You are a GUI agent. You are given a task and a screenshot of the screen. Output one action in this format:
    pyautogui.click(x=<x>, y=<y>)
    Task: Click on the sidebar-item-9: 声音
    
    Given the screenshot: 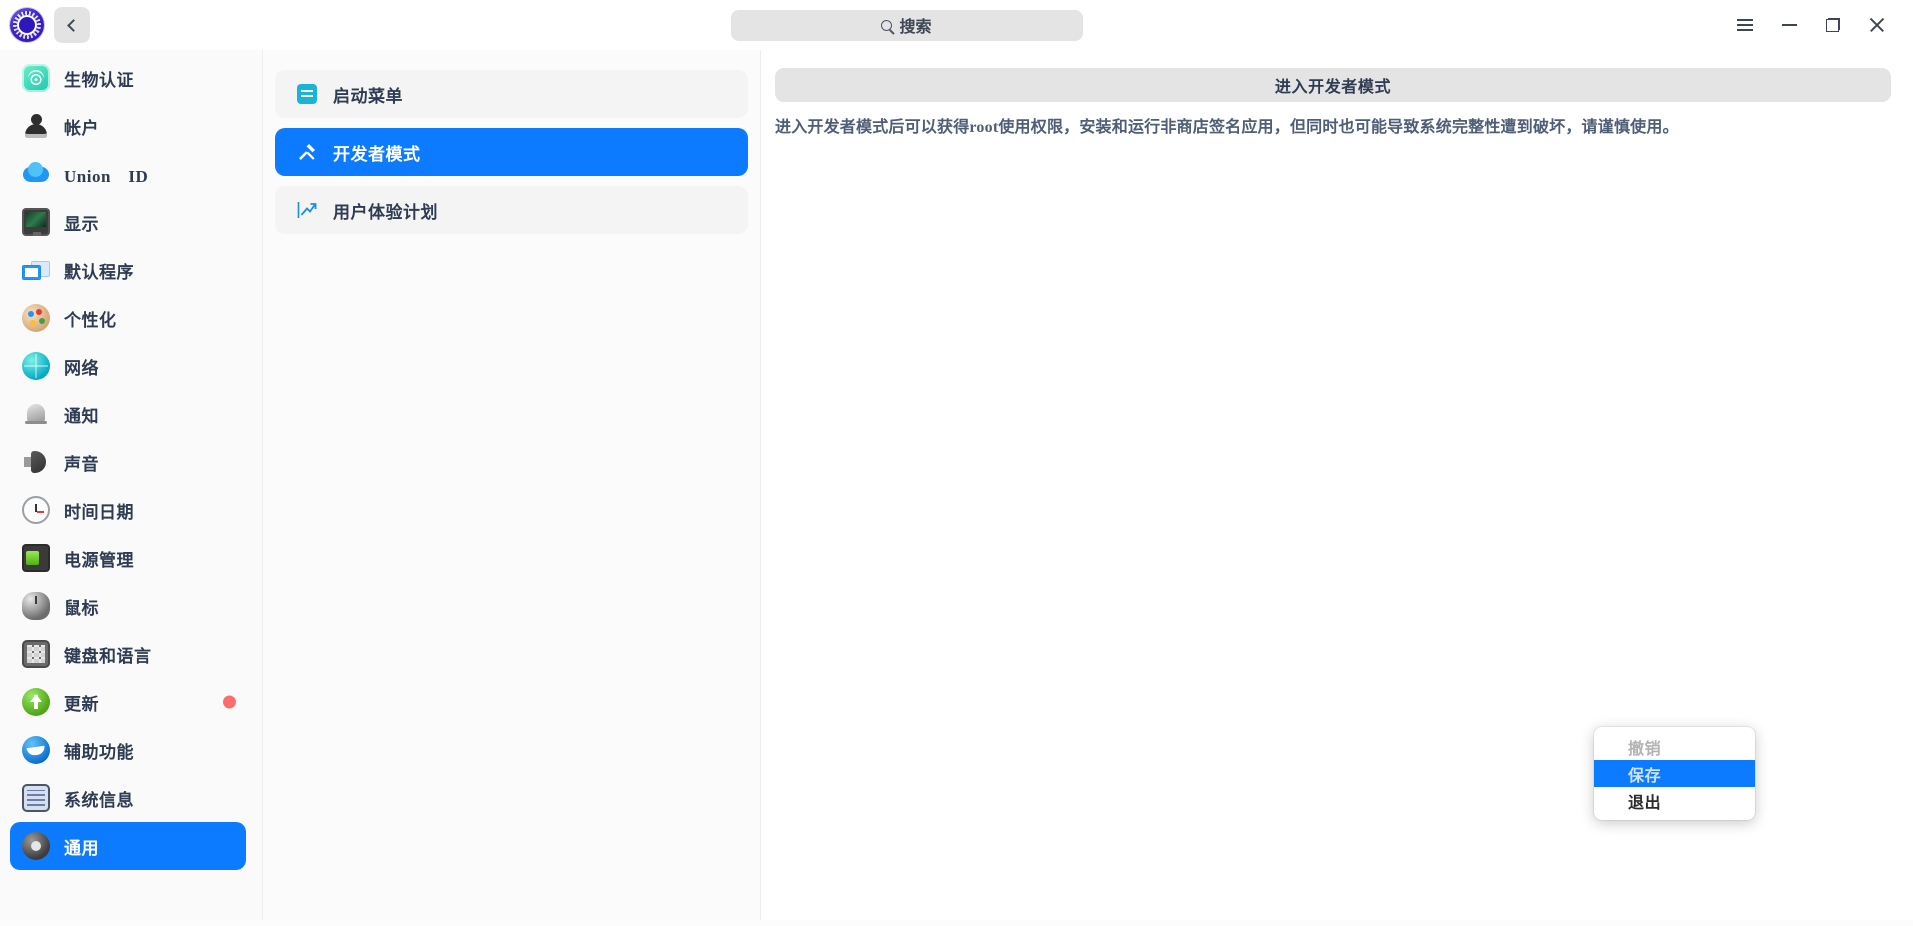 What is the action you would take?
    pyautogui.click(x=128, y=462)
    